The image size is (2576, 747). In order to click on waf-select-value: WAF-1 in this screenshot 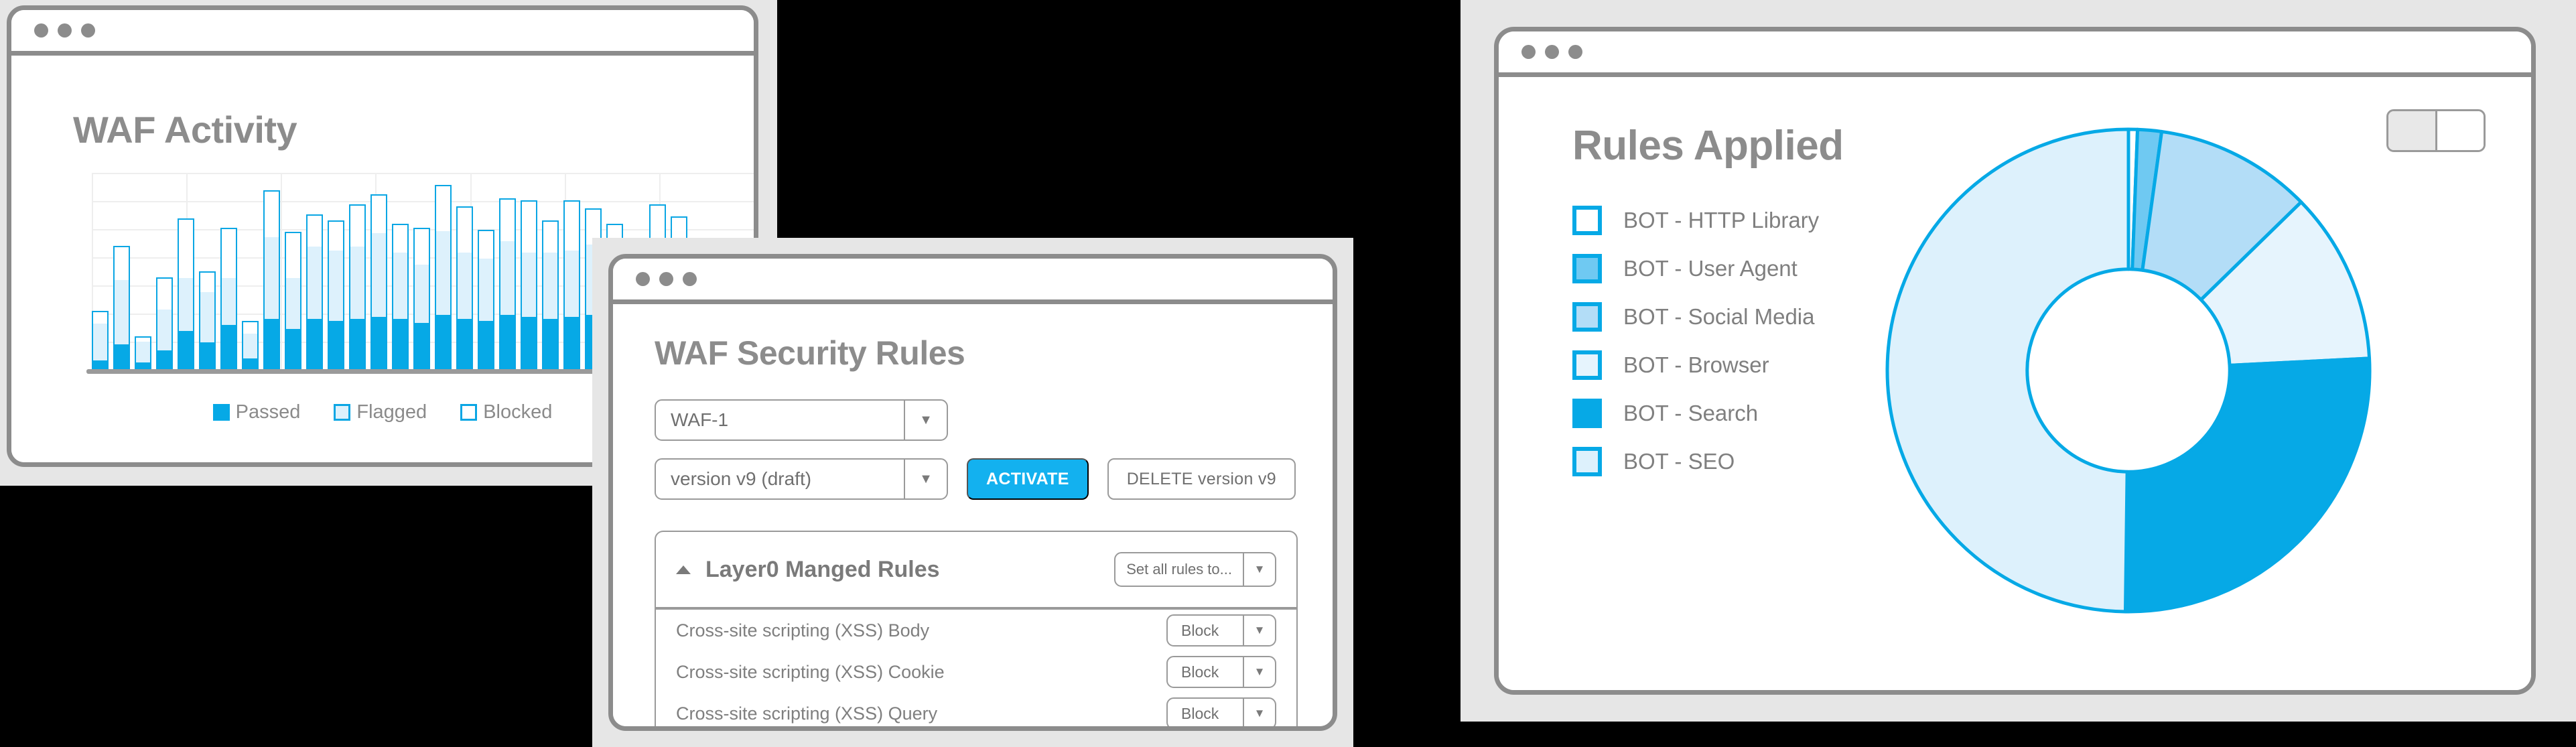, I will do `click(700, 419)`.